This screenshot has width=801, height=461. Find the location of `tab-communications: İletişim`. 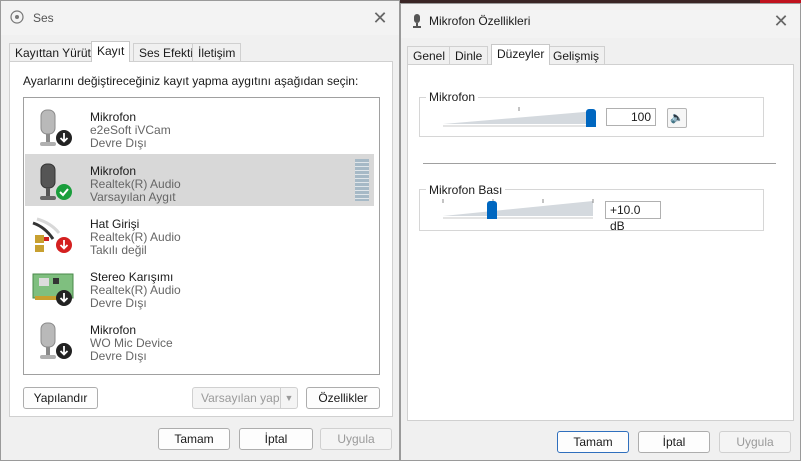

tab-communications: İletişim is located at coordinates (217, 52).